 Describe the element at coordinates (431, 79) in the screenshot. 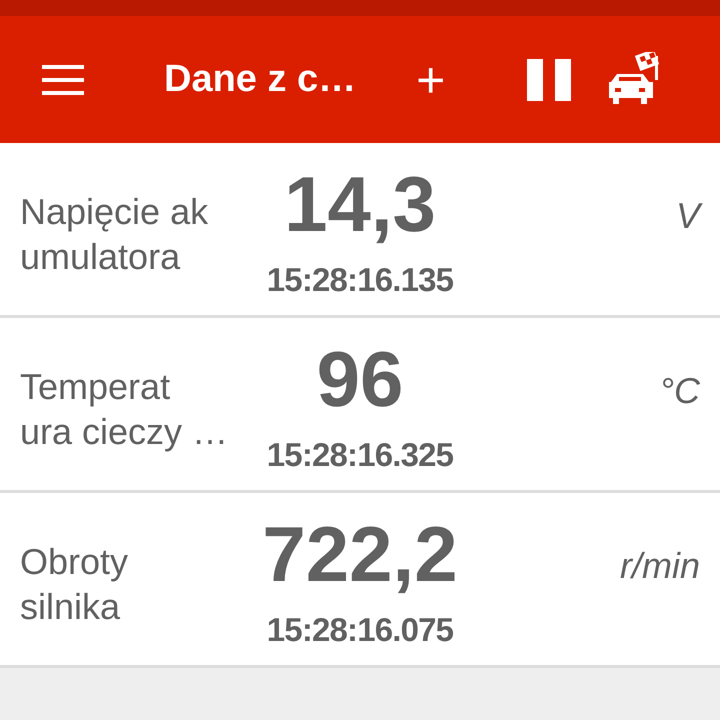

I see `add-button: +` at that location.